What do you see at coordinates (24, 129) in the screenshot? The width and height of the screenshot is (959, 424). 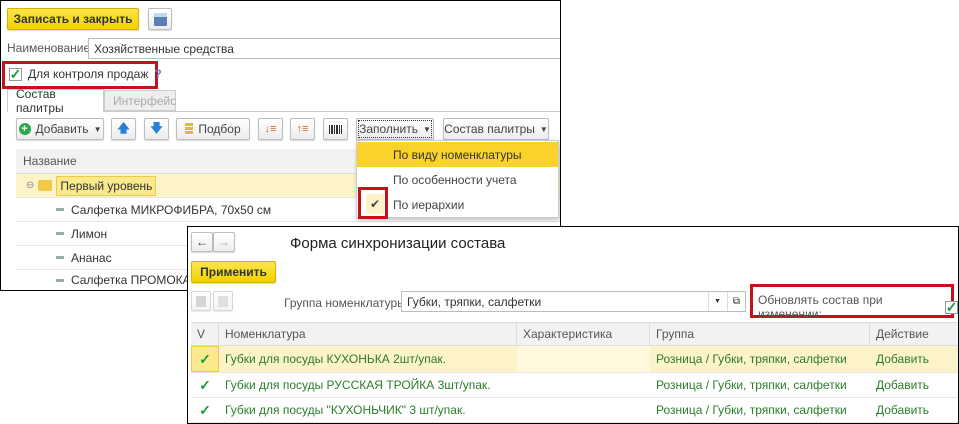 I see `plus-circle-icon: +` at bounding box center [24, 129].